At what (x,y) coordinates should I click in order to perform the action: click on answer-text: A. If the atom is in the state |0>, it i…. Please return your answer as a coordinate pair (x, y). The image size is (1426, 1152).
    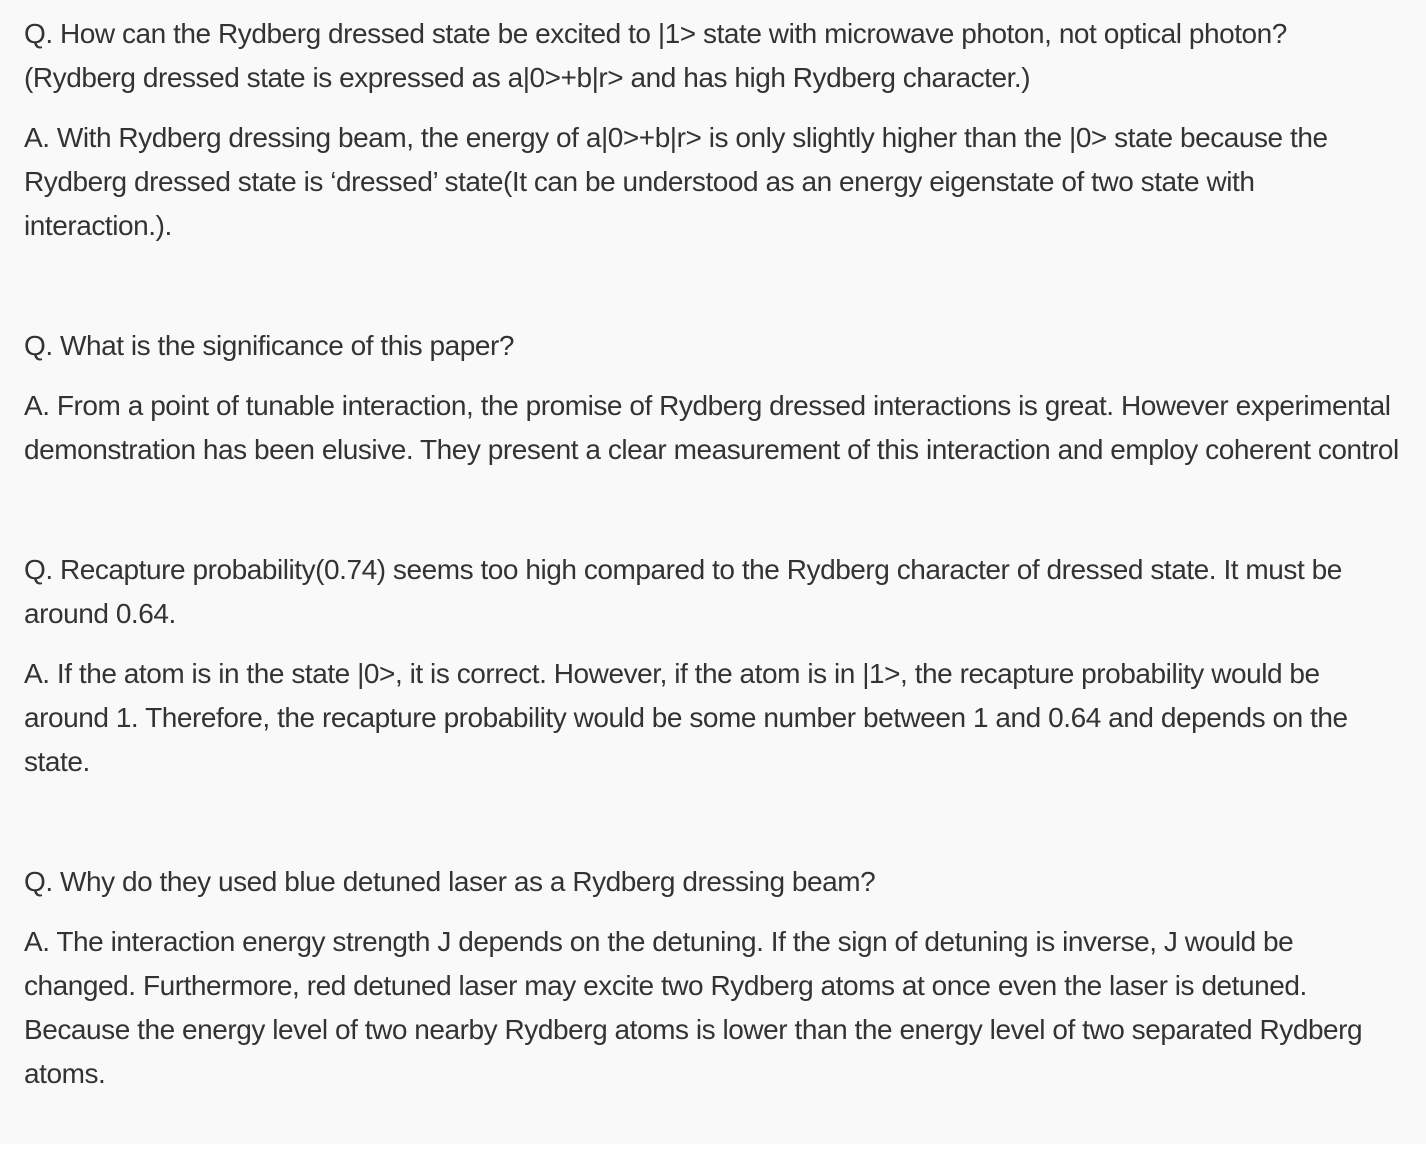
    Looking at the image, I should click on (686, 717).